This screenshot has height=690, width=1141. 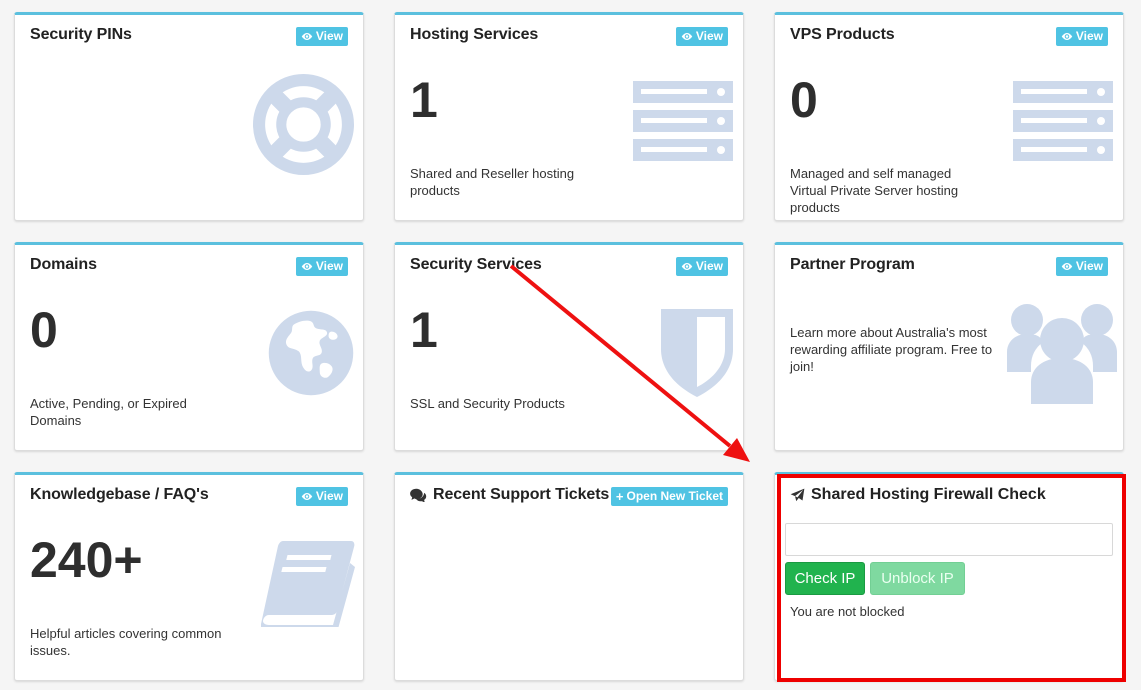 I want to click on open-new-ticket-button: + Open New Ticket, so click(x=669, y=496).